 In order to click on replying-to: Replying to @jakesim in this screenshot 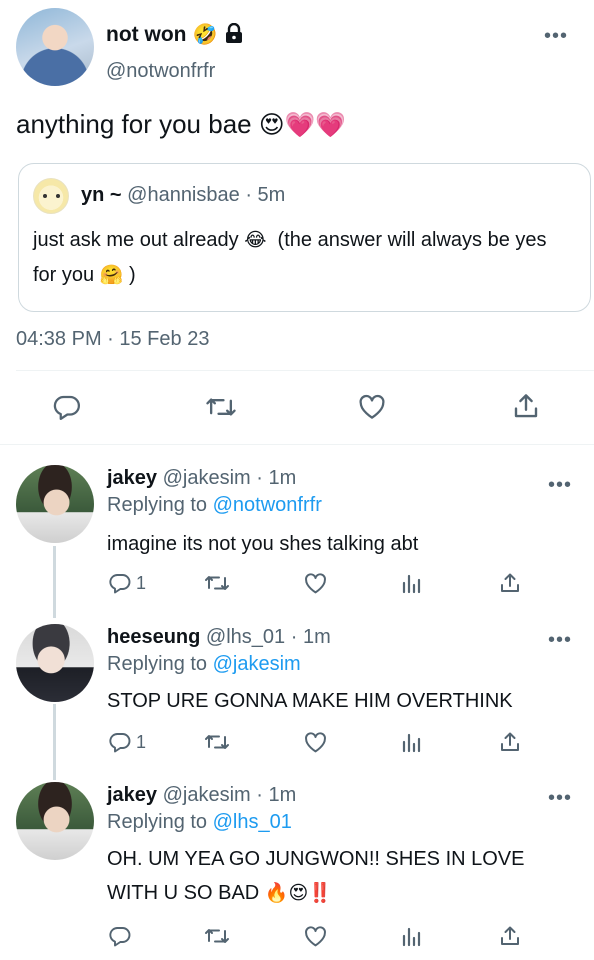, I will do `click(204, 664)`.